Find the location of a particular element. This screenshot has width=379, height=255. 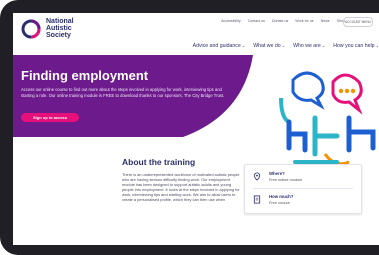

sign-up-button: Sign up to access is located at coordinates (50, 117).